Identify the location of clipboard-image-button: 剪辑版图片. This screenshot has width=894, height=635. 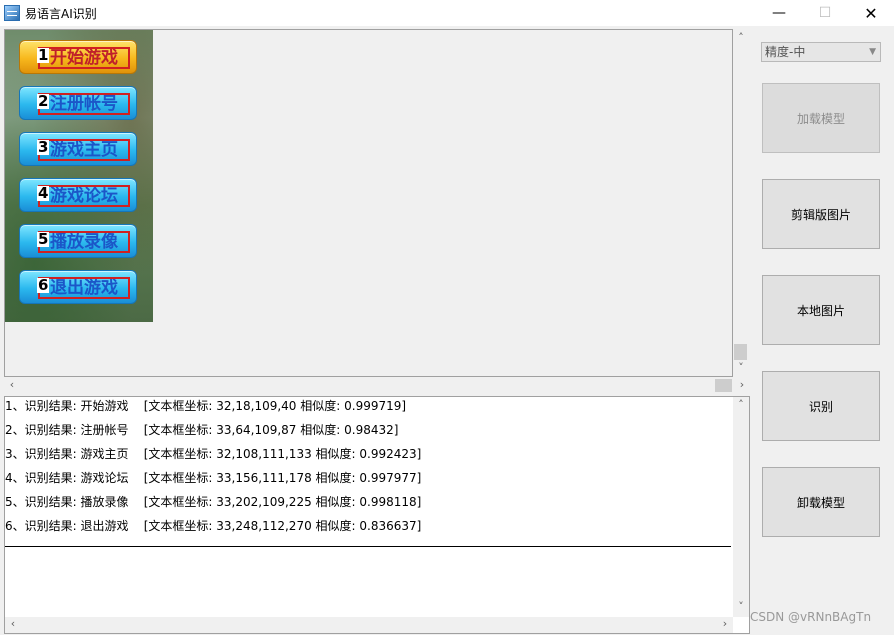
(821, 214).